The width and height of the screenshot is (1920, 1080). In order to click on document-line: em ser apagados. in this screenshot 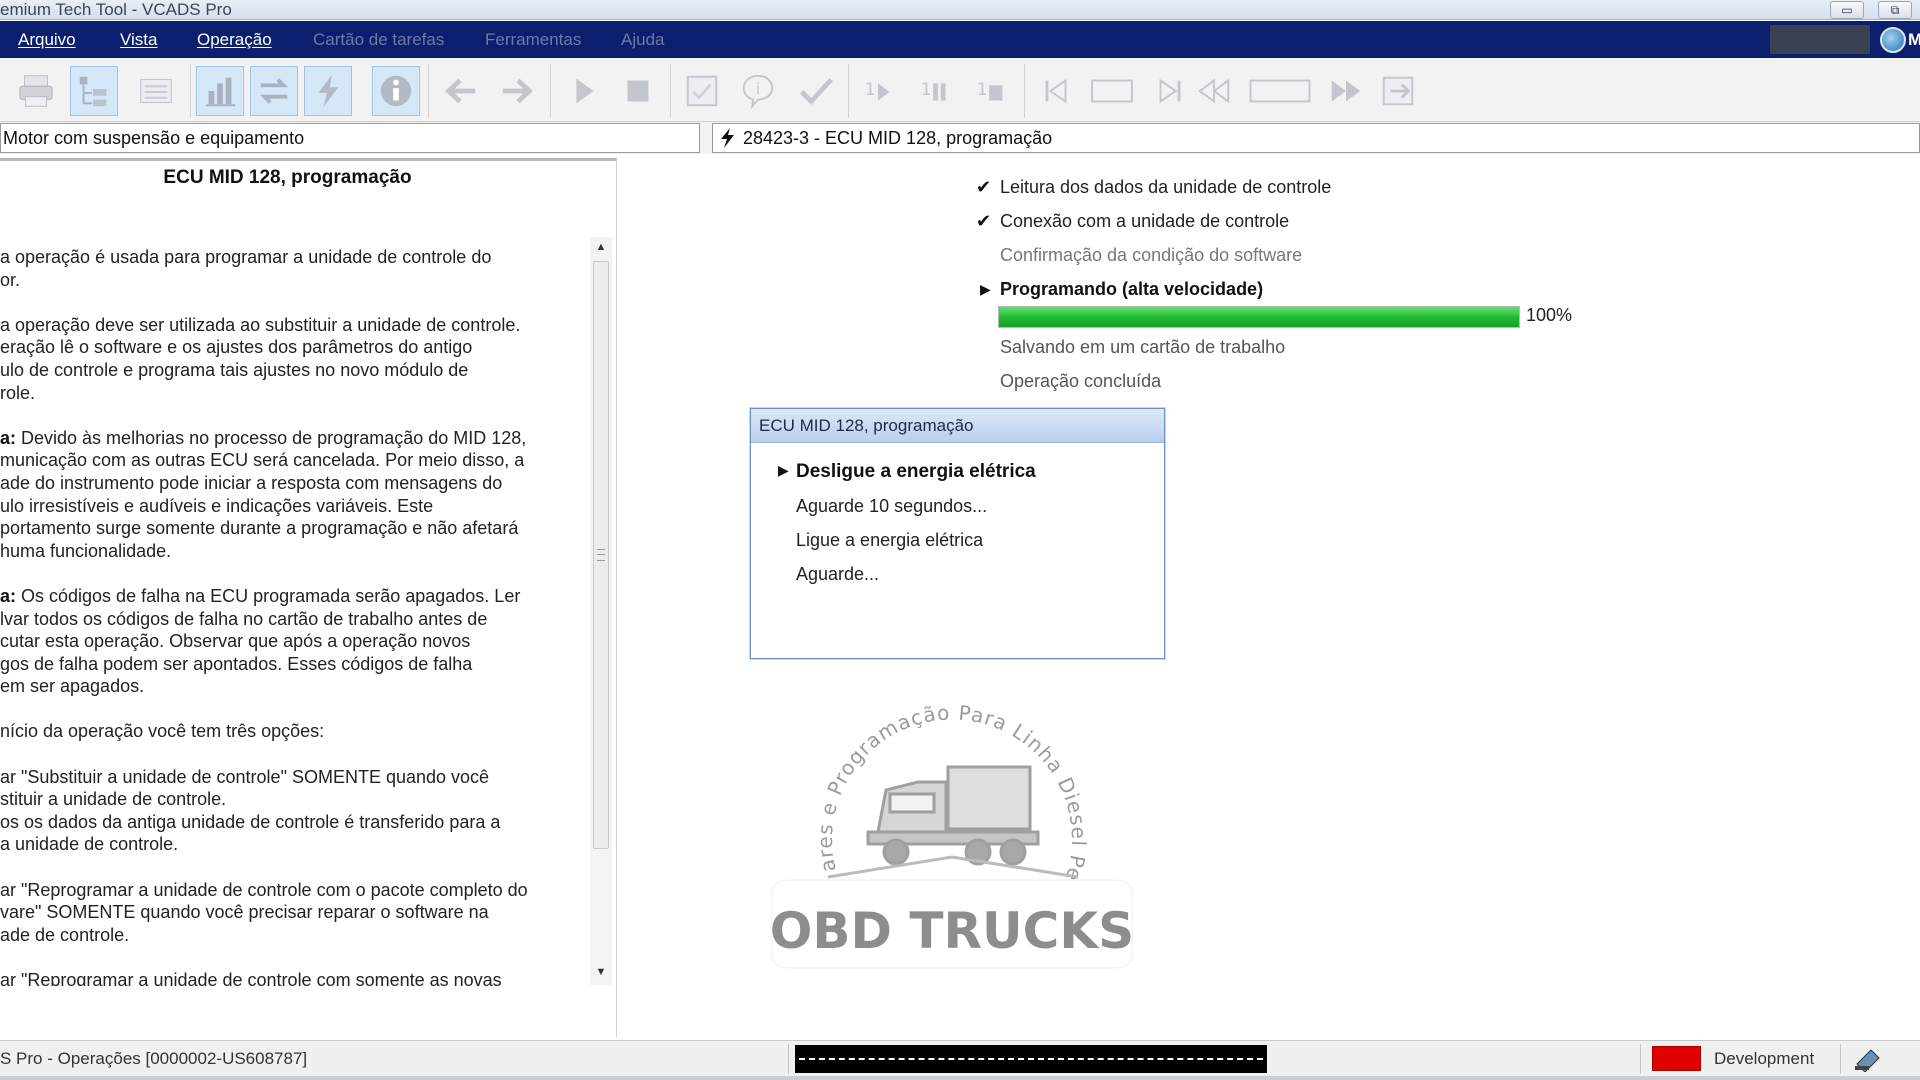, I will do `click(72, 686)`.